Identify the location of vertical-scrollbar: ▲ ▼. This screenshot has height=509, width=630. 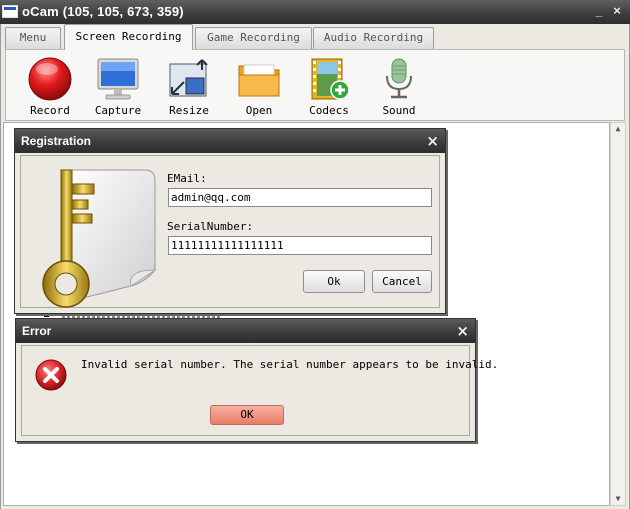
(618, 314).